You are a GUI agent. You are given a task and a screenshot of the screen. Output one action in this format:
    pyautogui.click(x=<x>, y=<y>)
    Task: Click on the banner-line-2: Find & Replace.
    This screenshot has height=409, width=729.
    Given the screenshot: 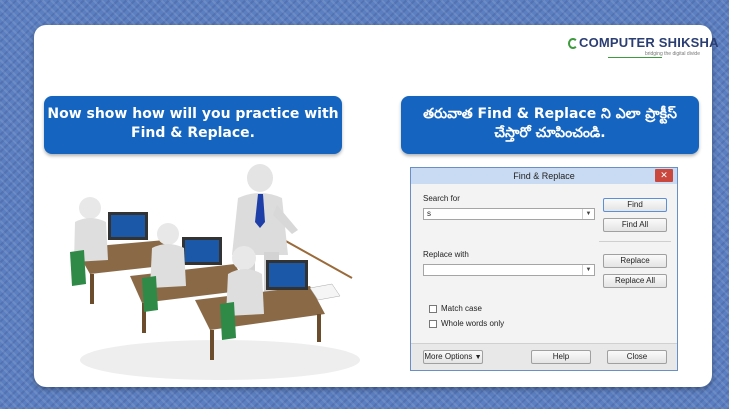 What is the action you would take?
    pyautogui.click(x=193, y=133)
    